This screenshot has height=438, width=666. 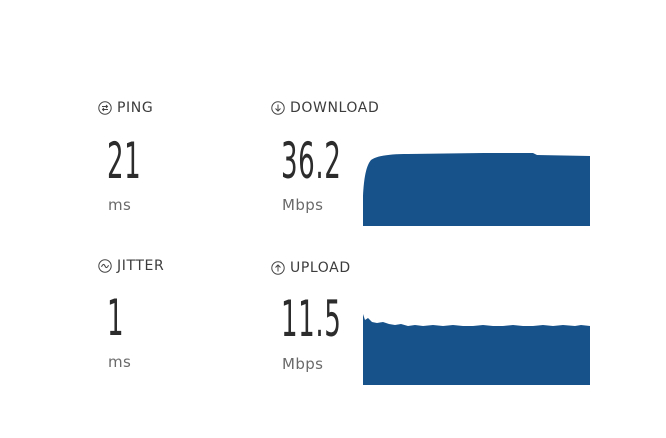 I want to click on download-graph-area, so click(x=476, y=189).